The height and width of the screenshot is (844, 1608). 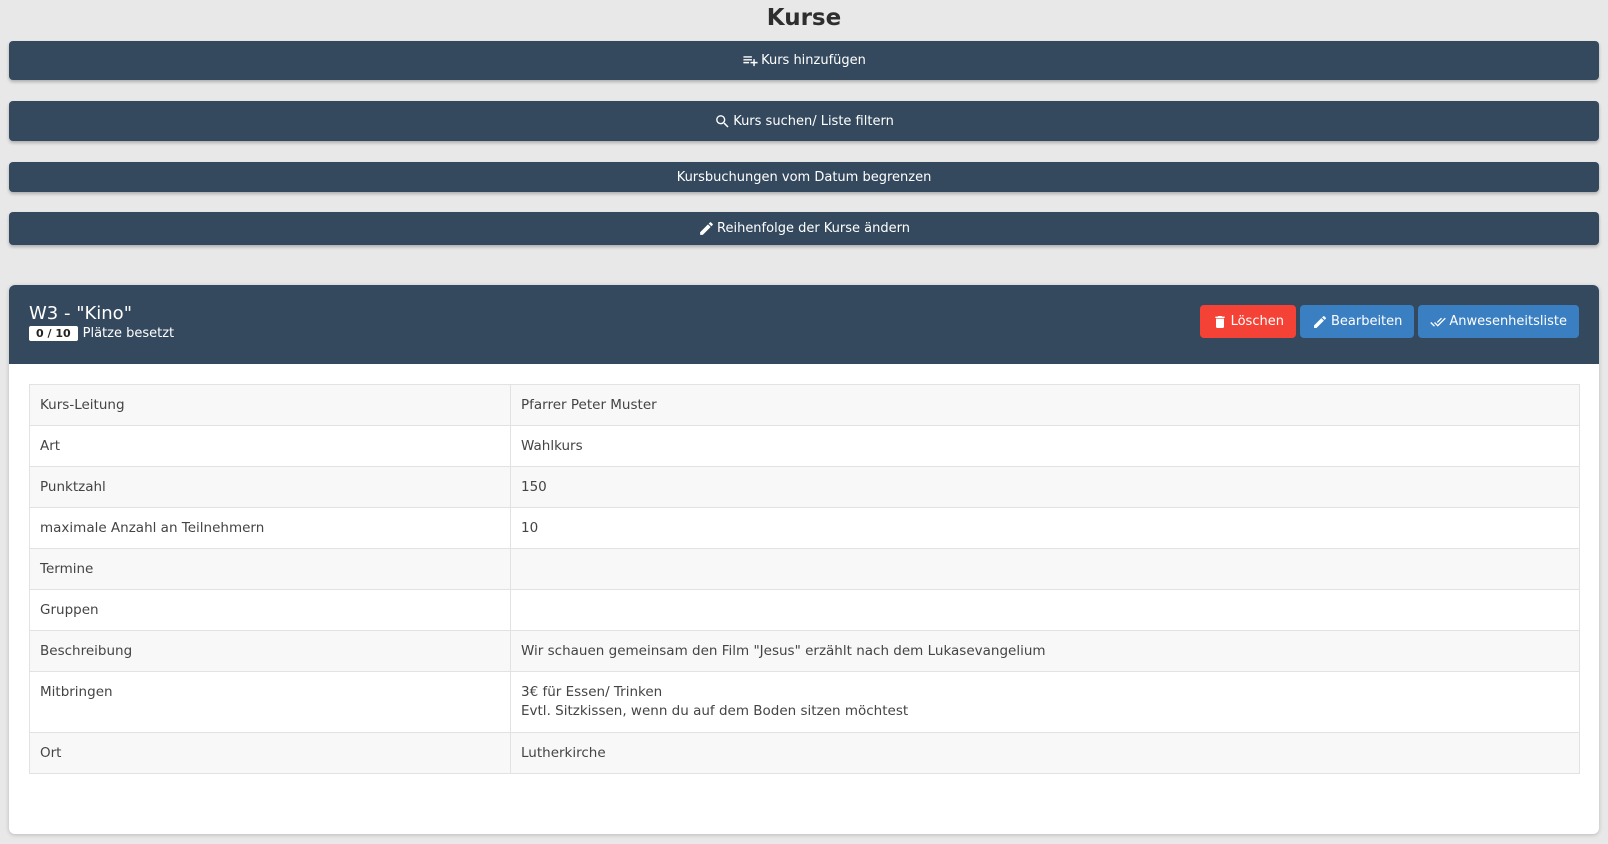 What do you see at coordinates (270, 753) in the screenshot?
I see `detail-label: Ort` at bounding box center [270, 753].